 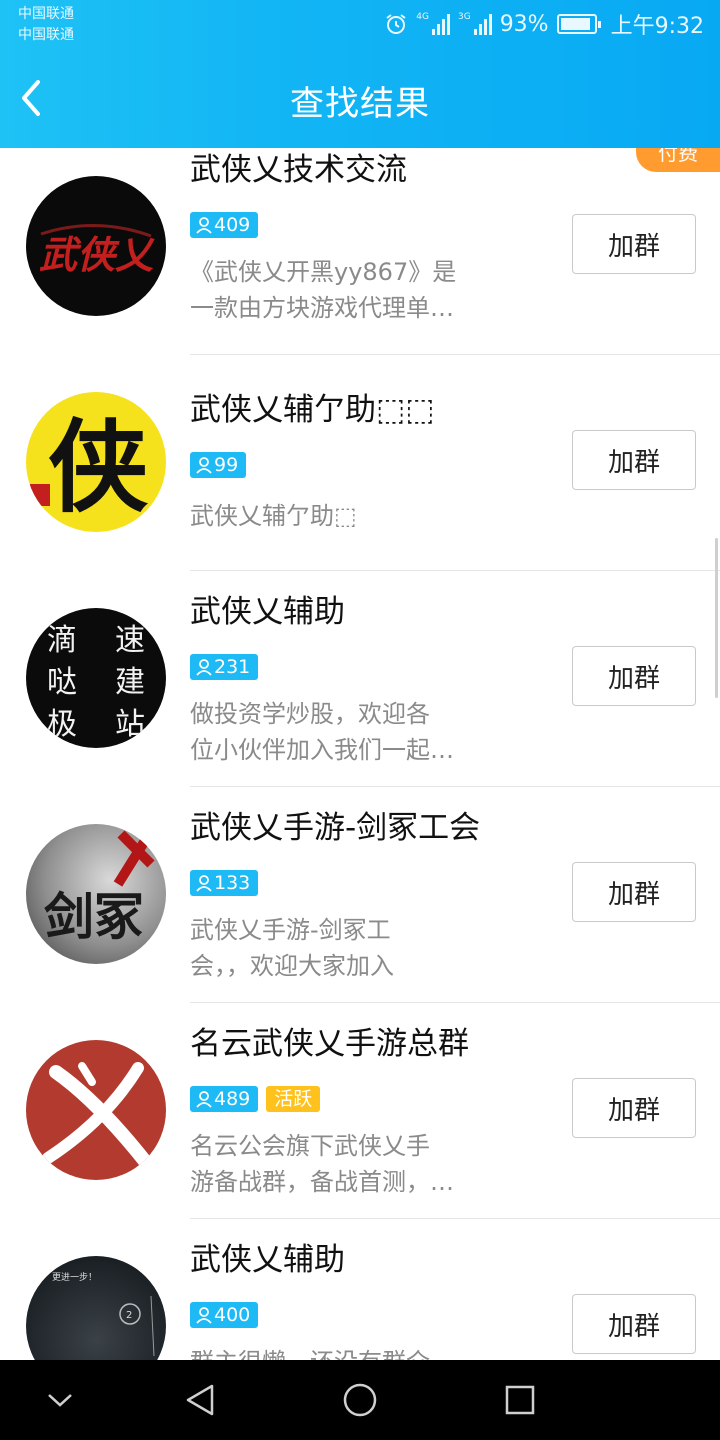 What do you see at coordinates (130, 724) in the screenshot?
I see `avatar-char: 站` at bounding box center [130, 724].